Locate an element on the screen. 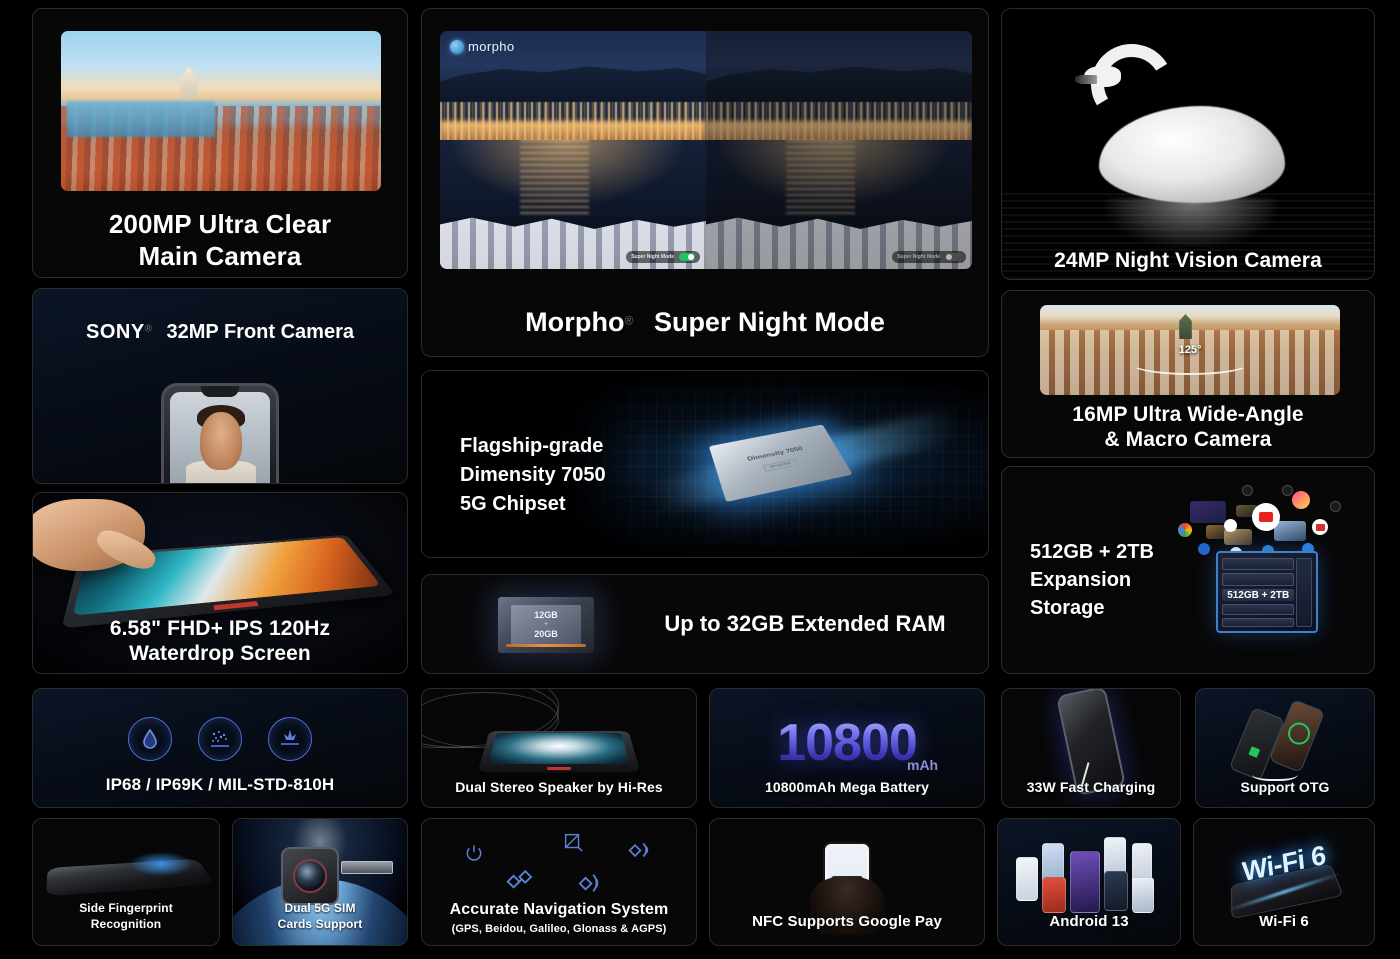 This screenshot has width=1400, height=959. storage-chip-side is located at coordinates (1304, 592).